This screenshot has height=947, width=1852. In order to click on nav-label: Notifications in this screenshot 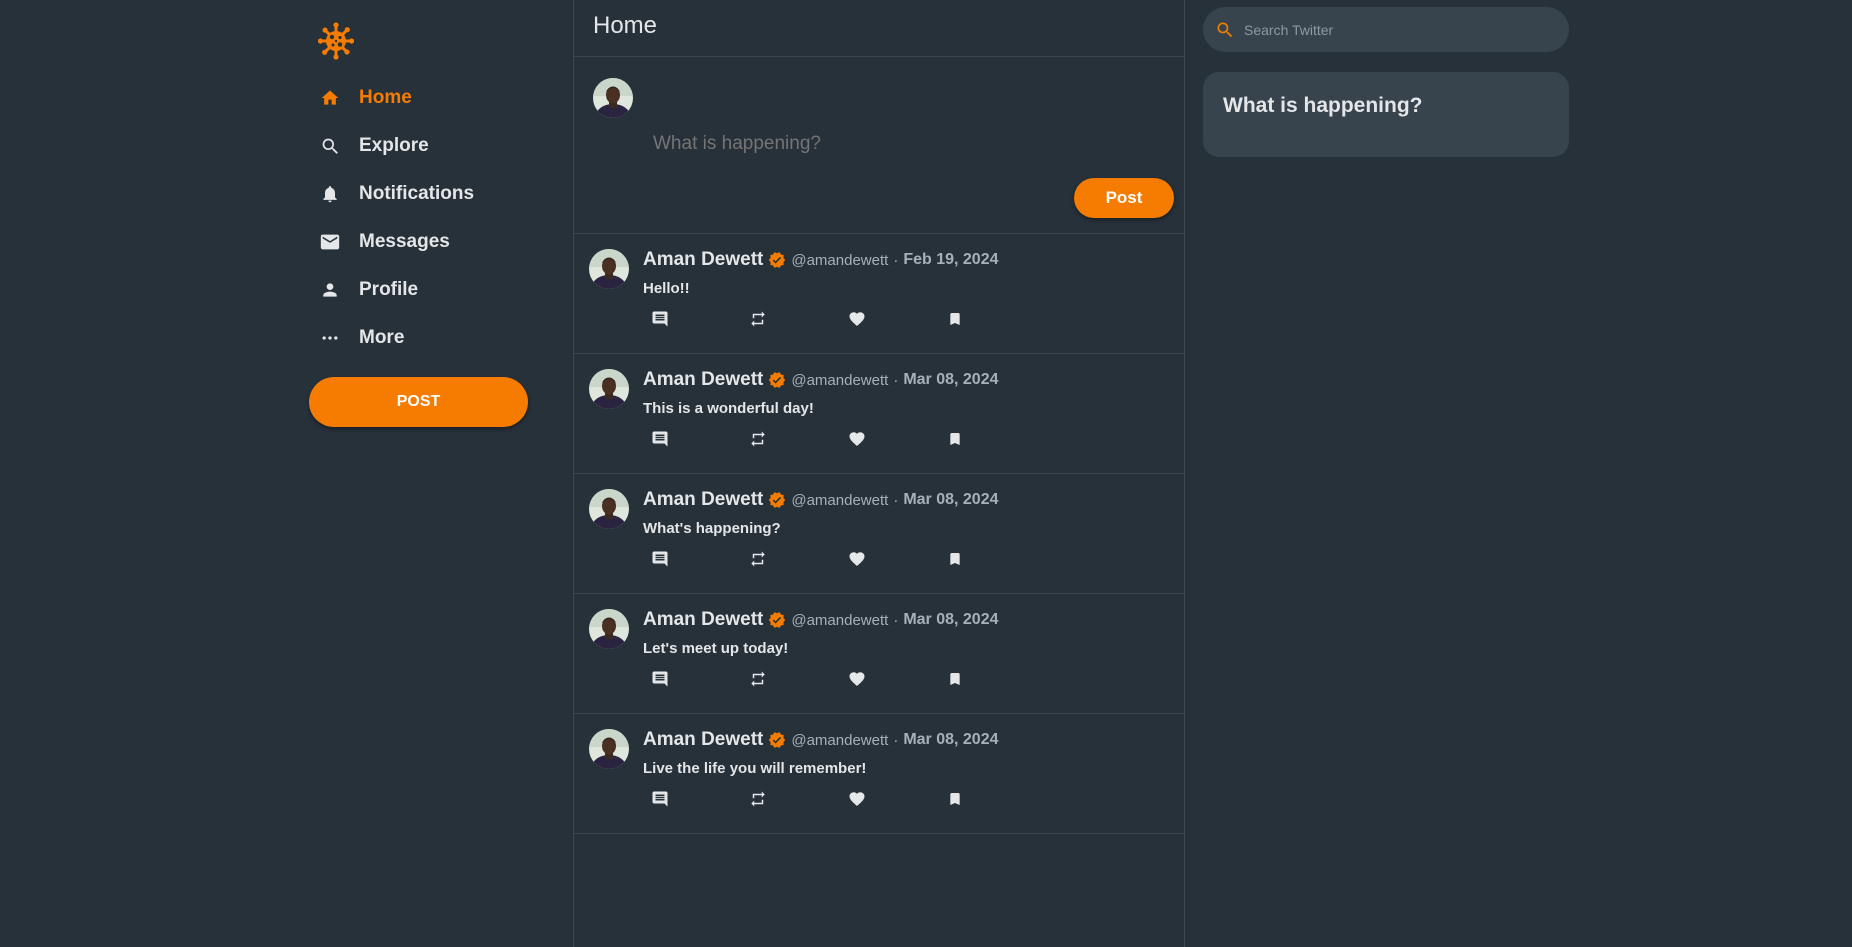, I will do `click(417, 193)`.